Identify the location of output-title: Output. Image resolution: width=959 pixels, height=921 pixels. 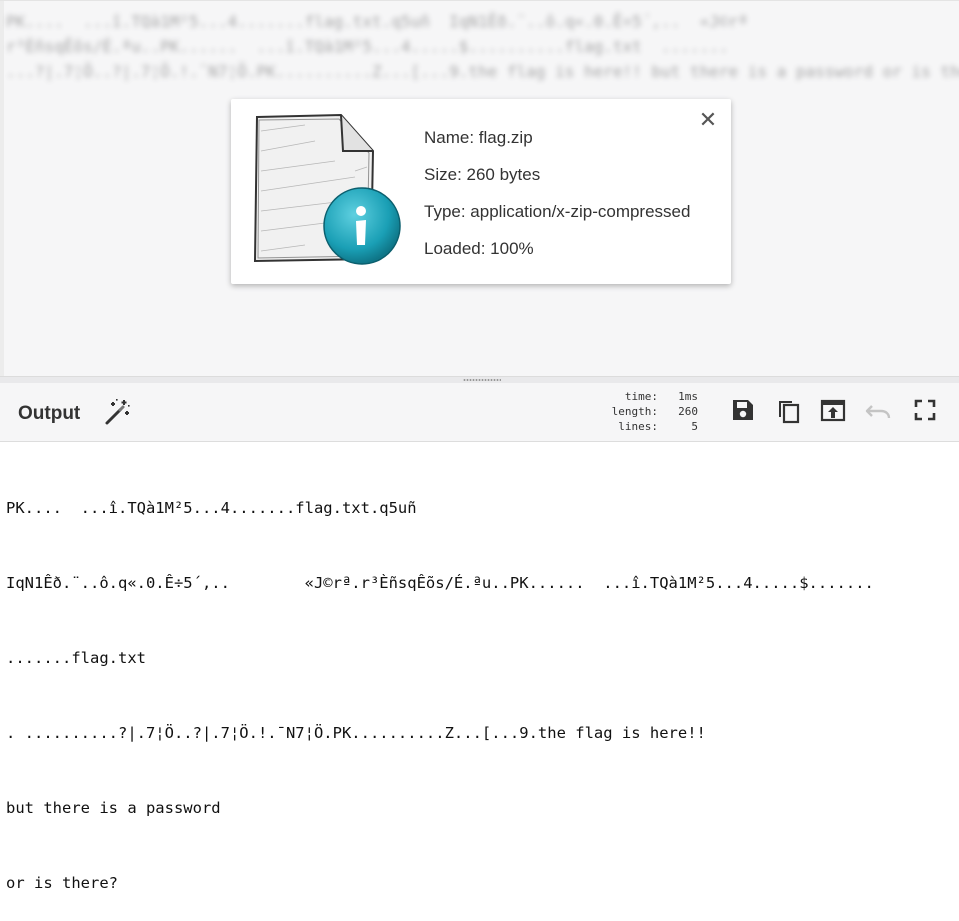
(49, 413).